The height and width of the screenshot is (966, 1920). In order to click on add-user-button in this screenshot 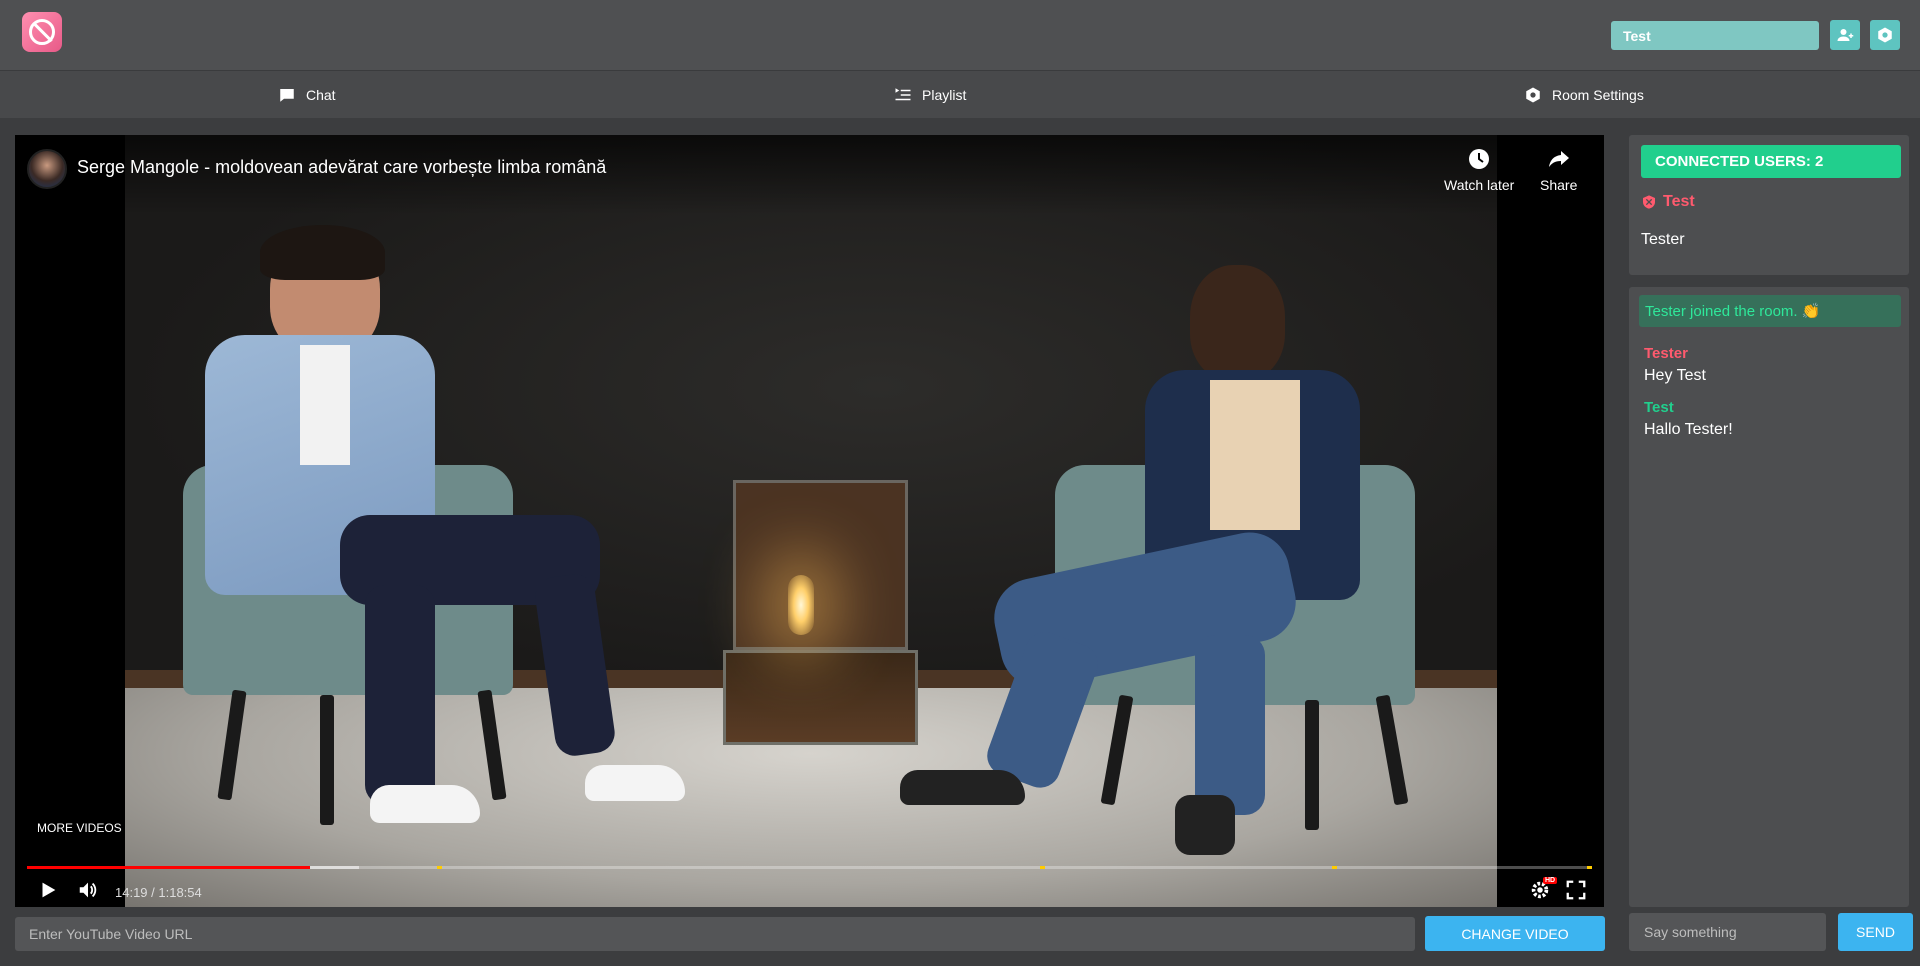, I will do `click(1845, 35)`.